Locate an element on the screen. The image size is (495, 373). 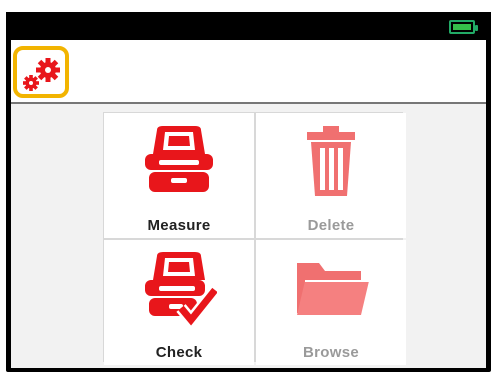
measure-tile: Measure is located at coordinates (179, 175).